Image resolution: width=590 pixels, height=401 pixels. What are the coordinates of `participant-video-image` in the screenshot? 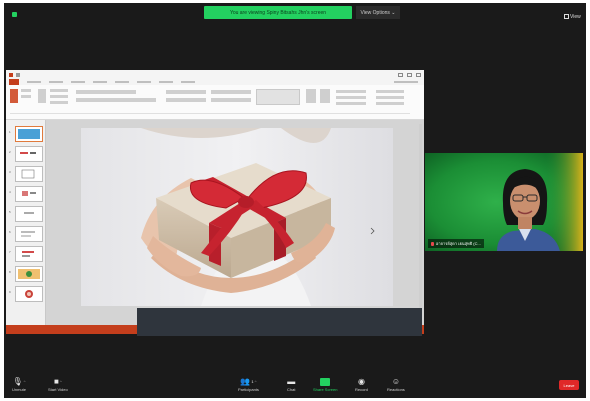 It's located at (504, 202).